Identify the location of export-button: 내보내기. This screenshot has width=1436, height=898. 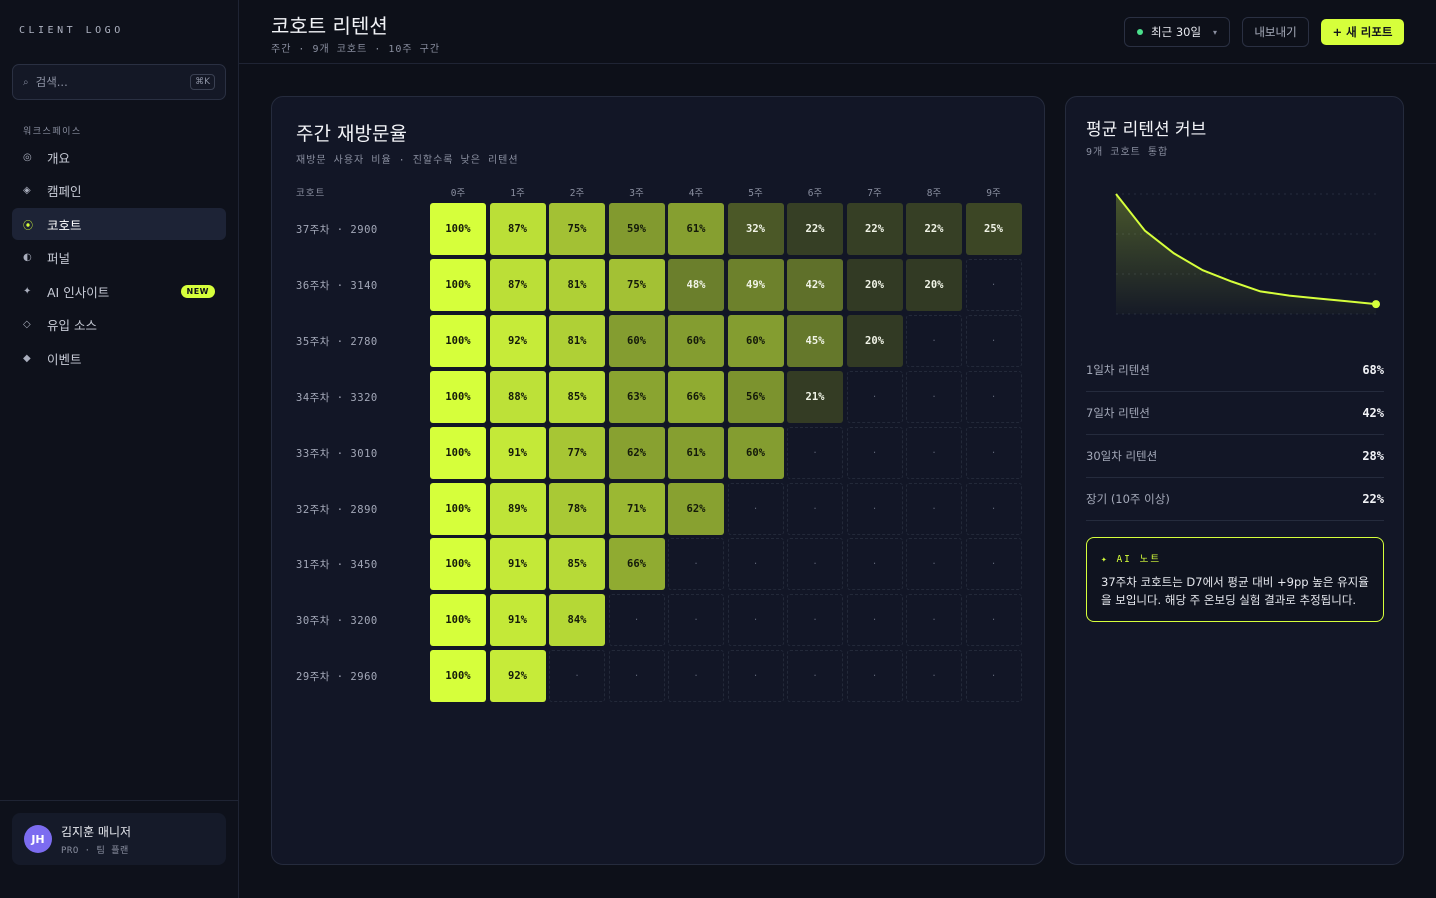
(1275, 32).